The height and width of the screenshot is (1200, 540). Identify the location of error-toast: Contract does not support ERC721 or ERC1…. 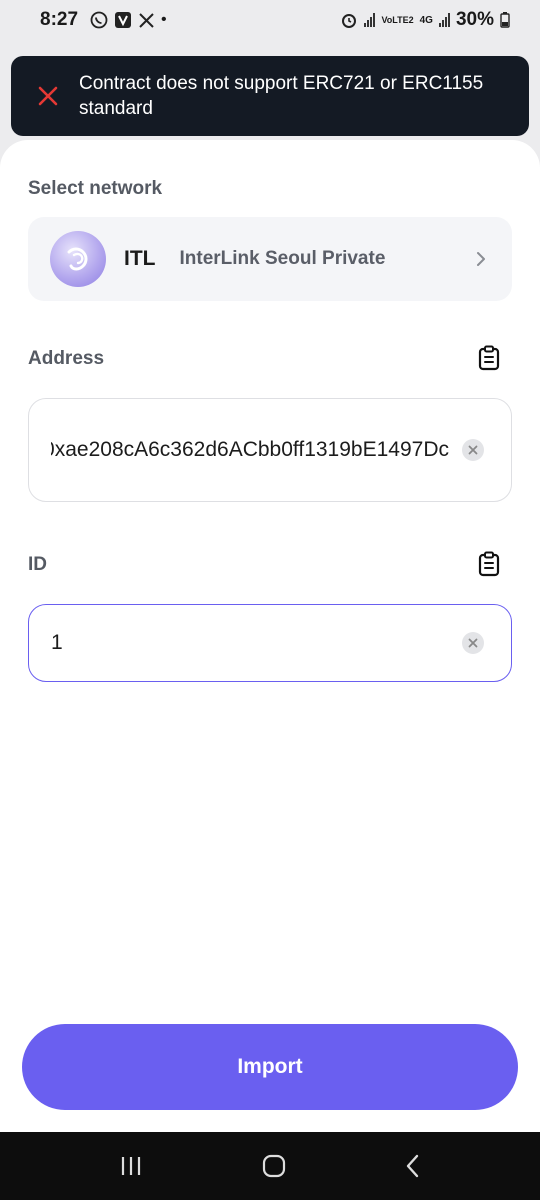
(270, 96).